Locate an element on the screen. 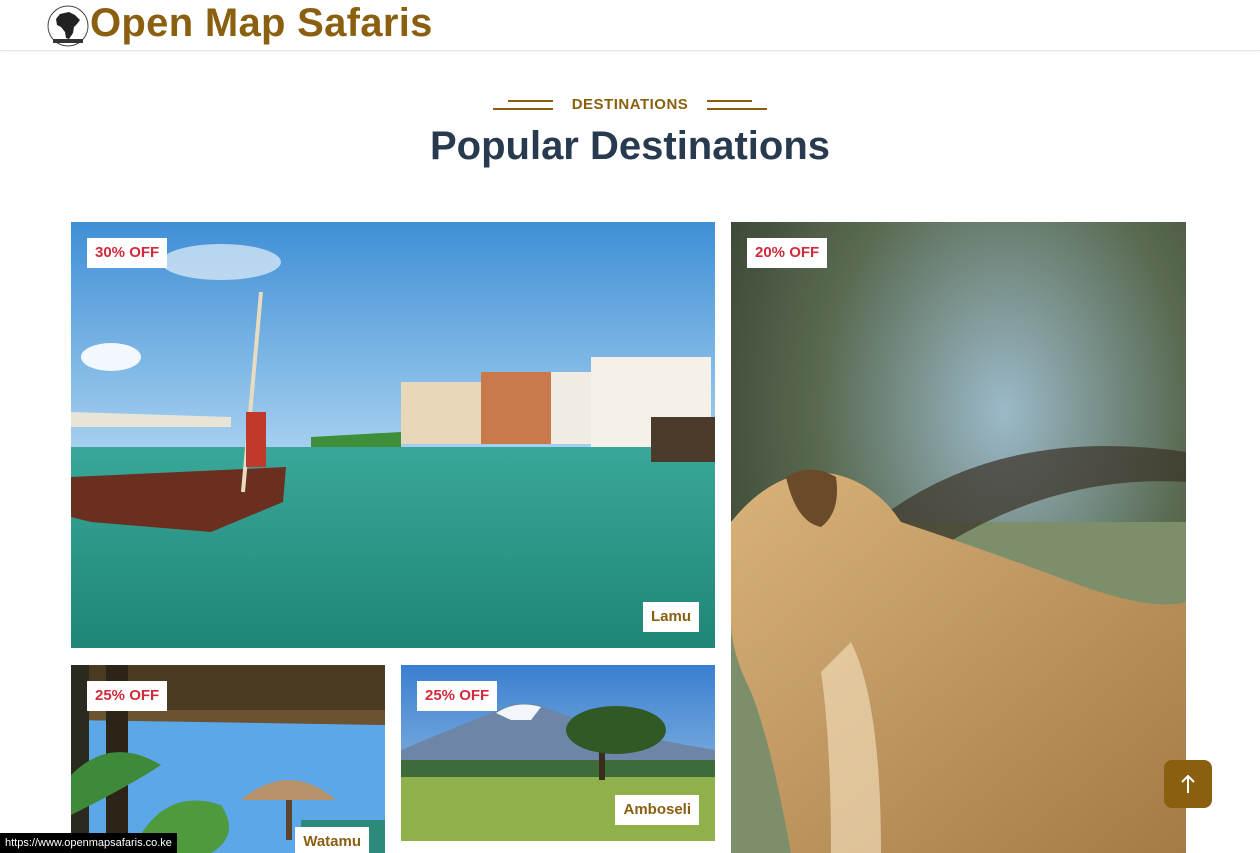  destination-card-amboseli: 25% OFF Amboseli is located at coordinates (558, 753).